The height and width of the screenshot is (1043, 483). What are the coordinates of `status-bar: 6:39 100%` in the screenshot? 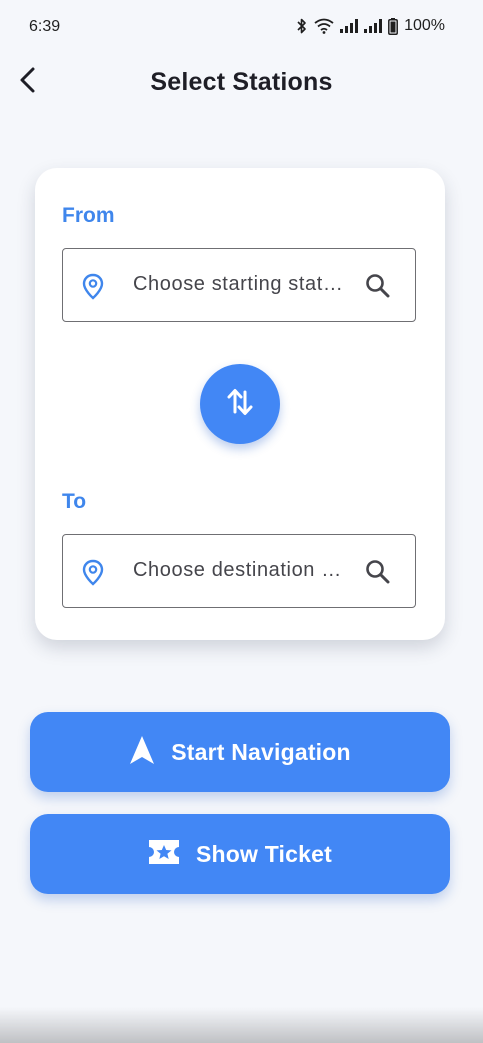 It's located at (241, 28).